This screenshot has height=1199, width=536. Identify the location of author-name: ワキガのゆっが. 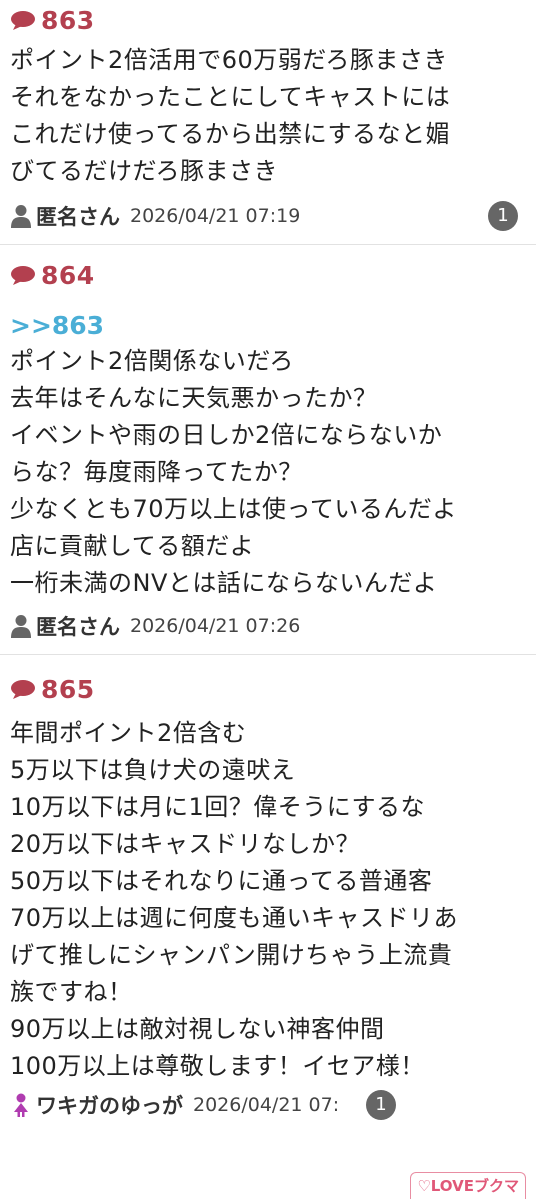
(109, 1106).